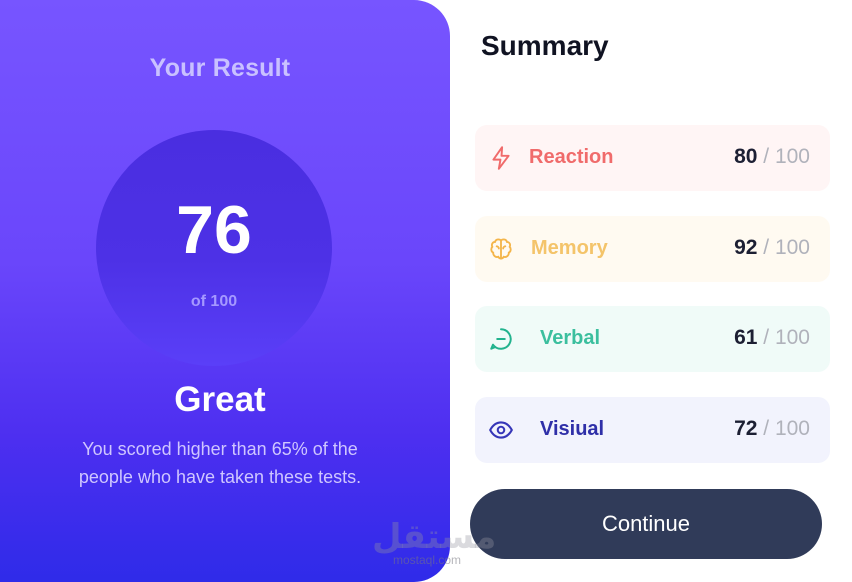  Describe the element at coordinates (772, 337) in the screenshot. I see `summary-item-score: 61 / 100` at that location.